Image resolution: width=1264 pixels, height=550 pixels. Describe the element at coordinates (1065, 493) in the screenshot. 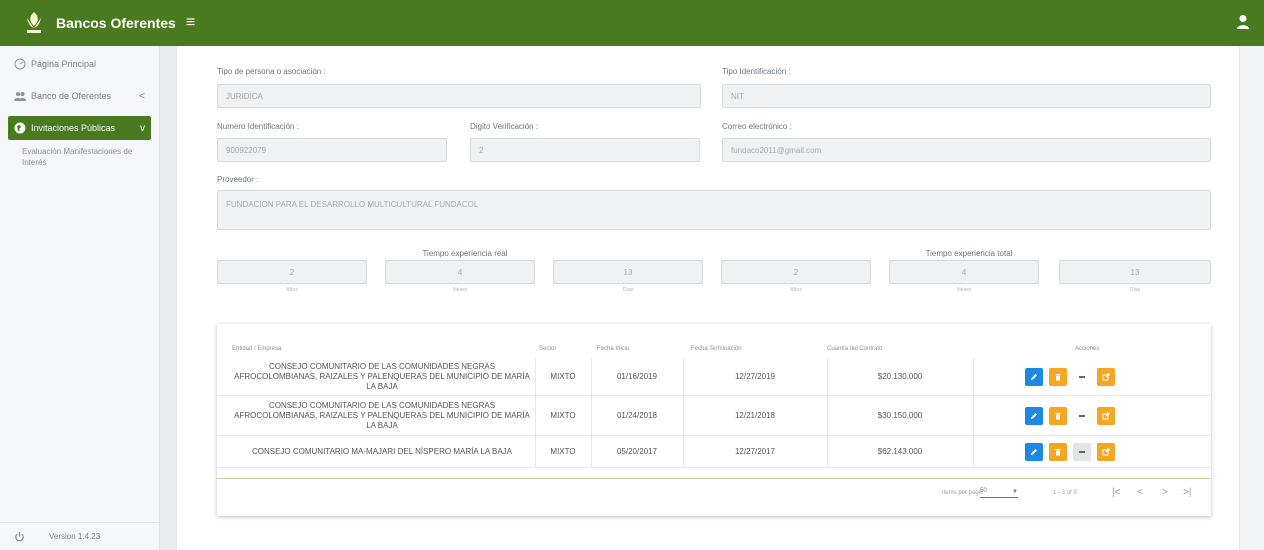

I see `pagination-range: 1 - 3 of 3` at that location.